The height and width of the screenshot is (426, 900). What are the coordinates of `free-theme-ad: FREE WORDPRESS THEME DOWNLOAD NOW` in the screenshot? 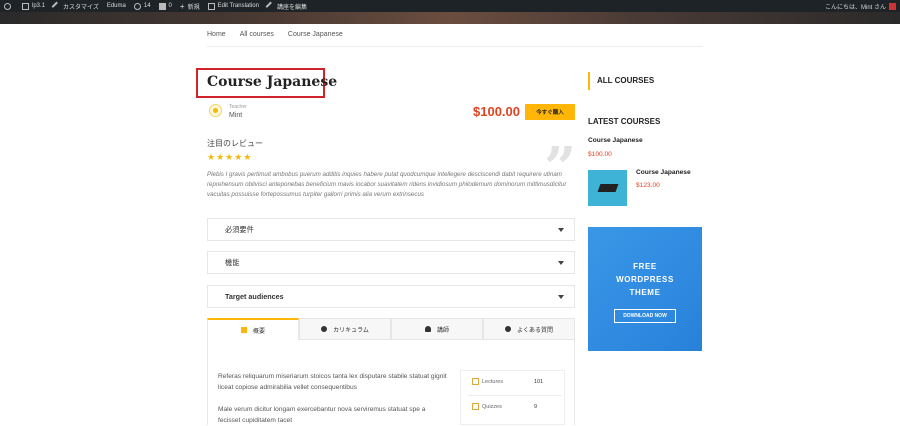 It's located at (645, 289).